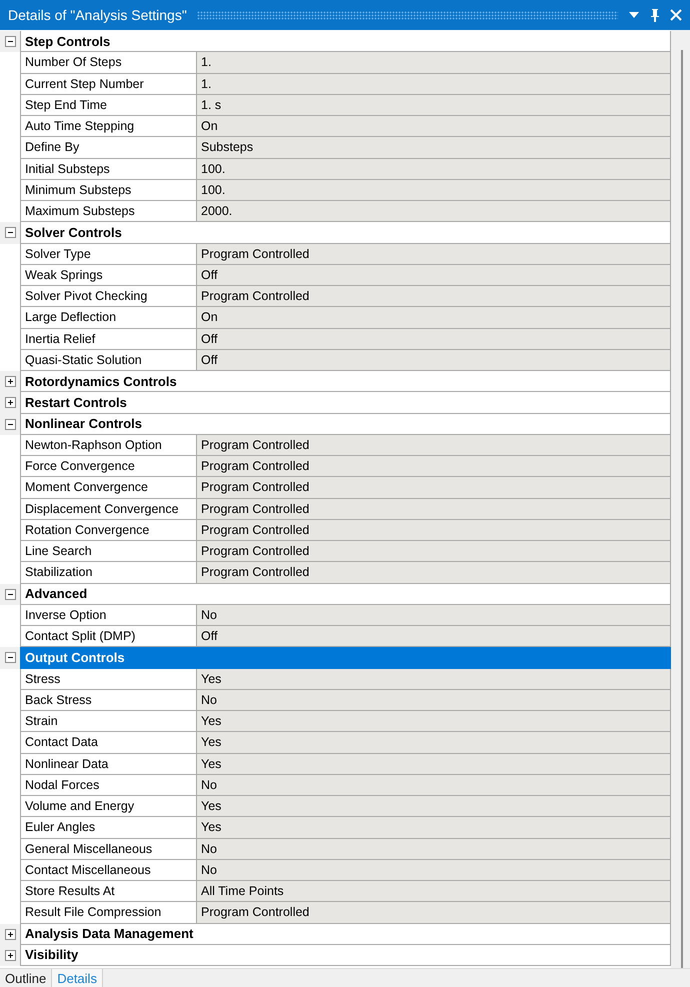 This screenshot has height=987, width=690. I want to click on property-label: Nodal Forces, so click(108, 785).